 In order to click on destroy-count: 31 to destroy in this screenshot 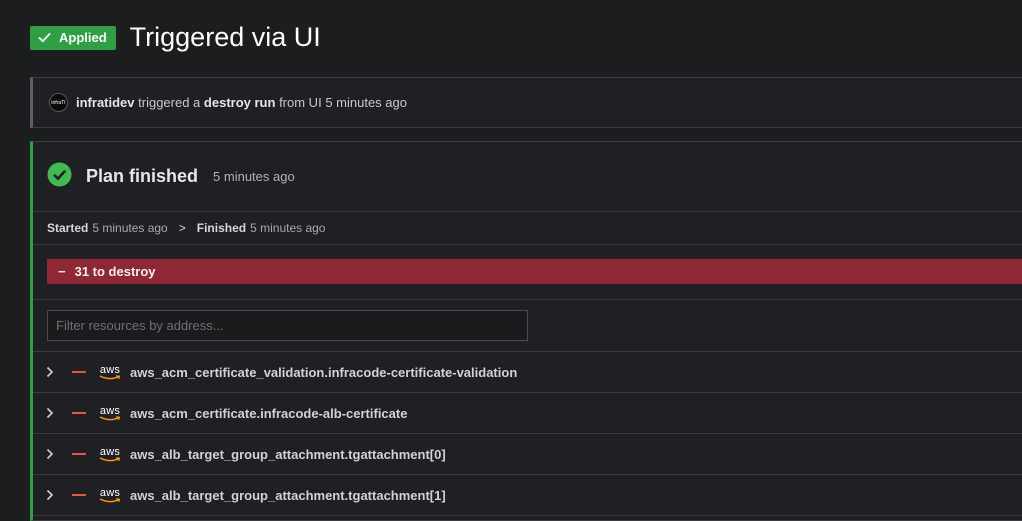, I will do `click(115, 271)`.